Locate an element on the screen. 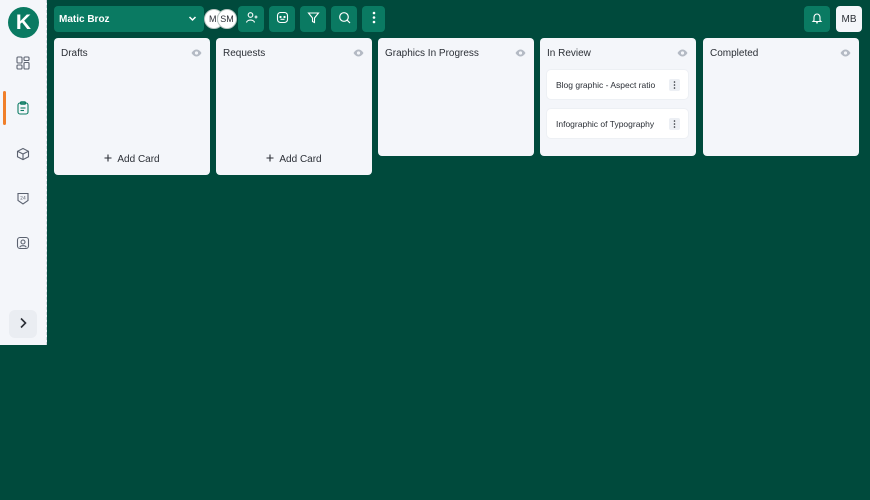 This screenshot has width=870, height=500. column-title: Completed is located at coordinates (734, 53).